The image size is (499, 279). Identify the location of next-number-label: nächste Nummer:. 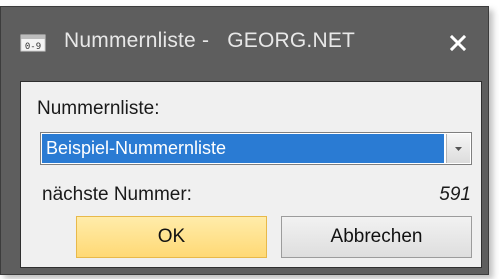
(117, 194).